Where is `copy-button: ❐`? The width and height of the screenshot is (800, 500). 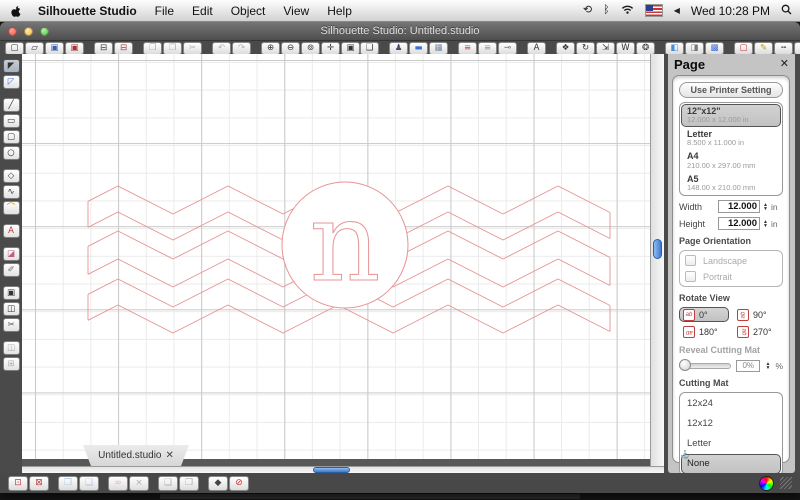
copy-button: ❐ is located at coordinates (152, 48).